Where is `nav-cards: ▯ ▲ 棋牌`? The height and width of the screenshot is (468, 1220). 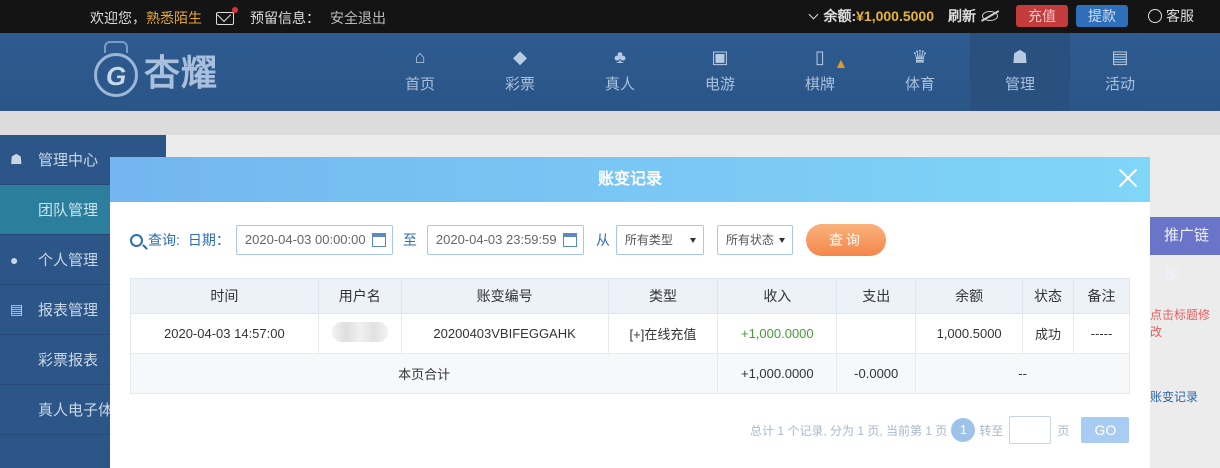 nav-cards: ▯ ▲ 棋牌 is located at coordinates (820, 72).